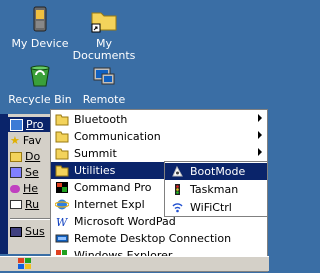 This screenshot has width=320, height=273. What do you see at coordinates (40, 19) in the screenshot?
I see `device-icon` at bounding box center [40, 19].